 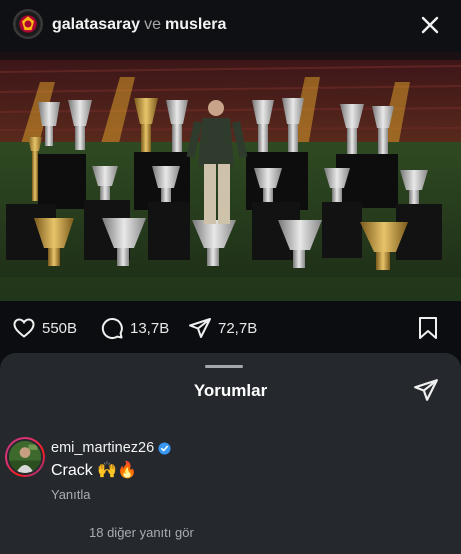 I want to click on action-bar: 550B 13,7B 72,7B, so click(x=230, y=327).